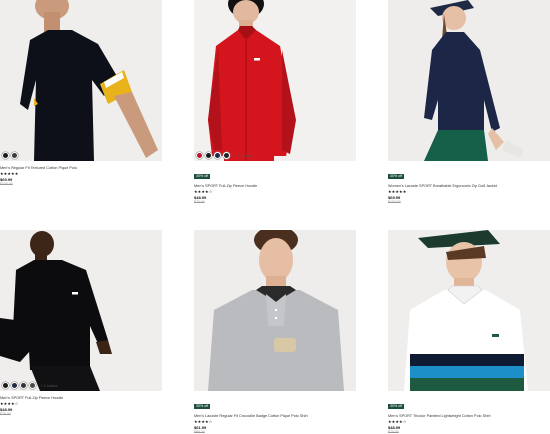 This screenshot has width=550, height=434. I want to click on color-swatches: + 6 colors, so click(223, 155).